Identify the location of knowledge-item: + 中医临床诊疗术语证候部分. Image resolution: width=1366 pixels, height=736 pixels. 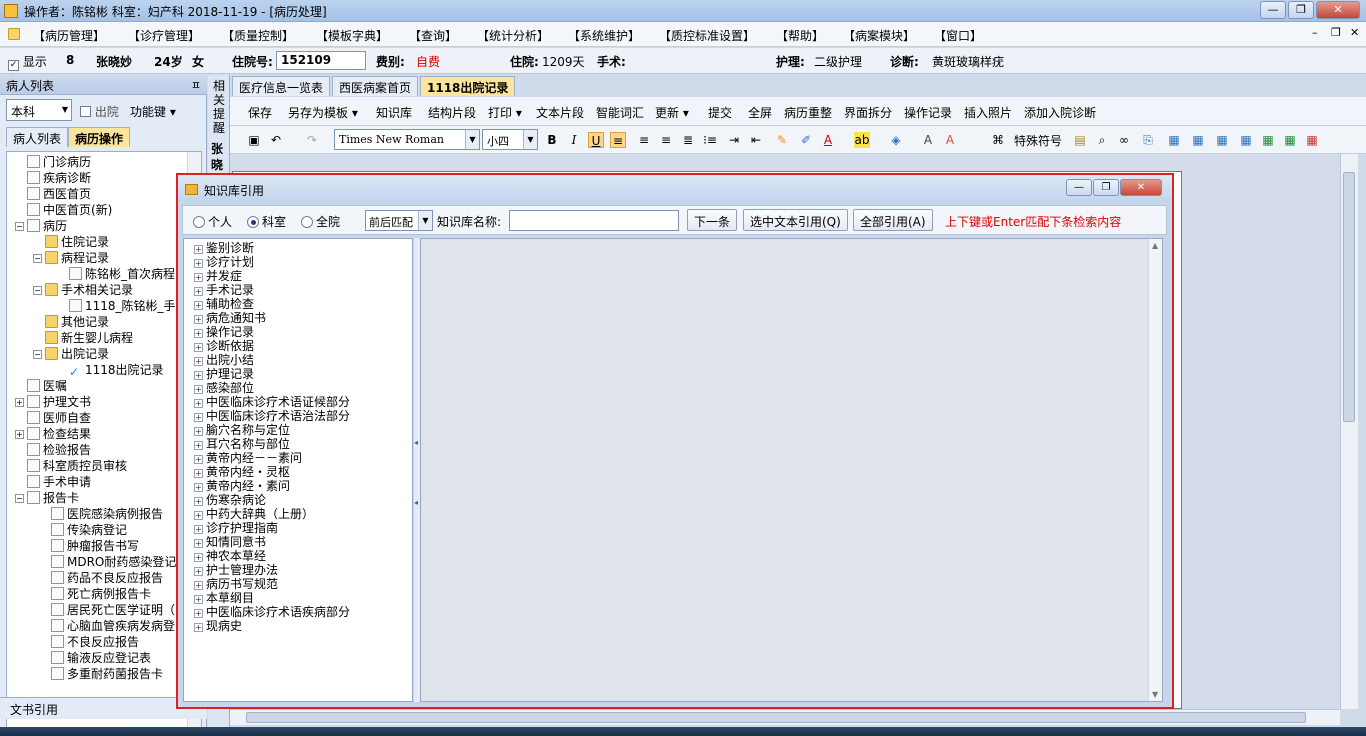
(272, 402).